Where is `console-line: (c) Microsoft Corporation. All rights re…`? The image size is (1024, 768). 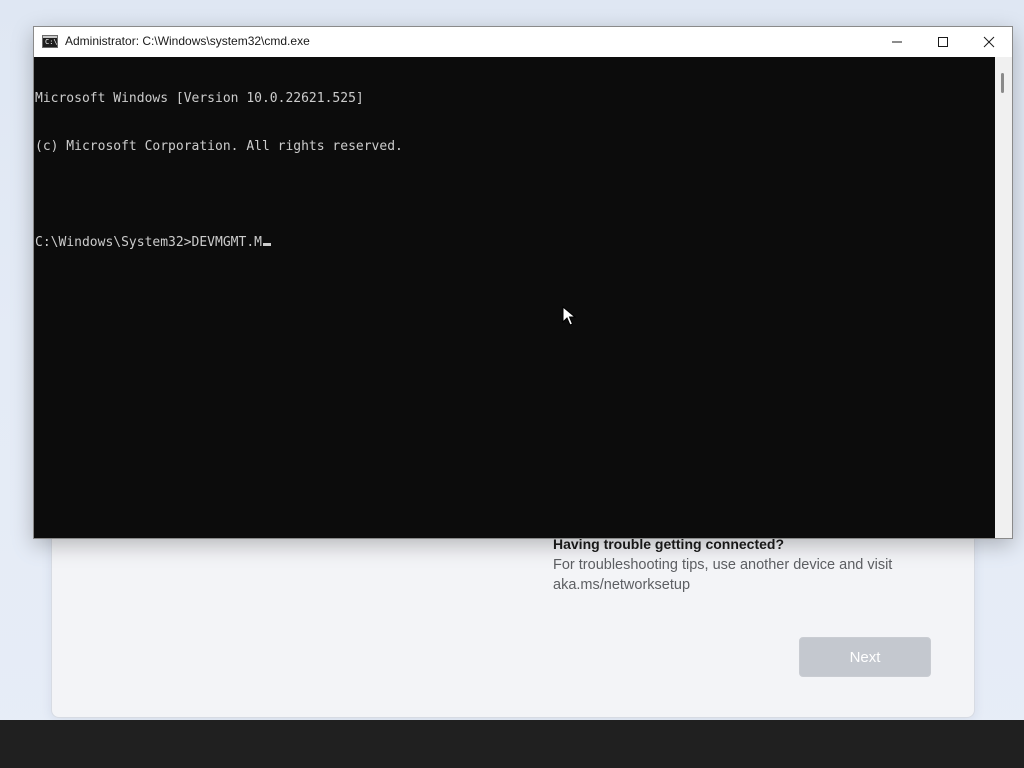 console-line: (c) Microsoft Corporation. All rights re… is located at coordinates (219, 146).